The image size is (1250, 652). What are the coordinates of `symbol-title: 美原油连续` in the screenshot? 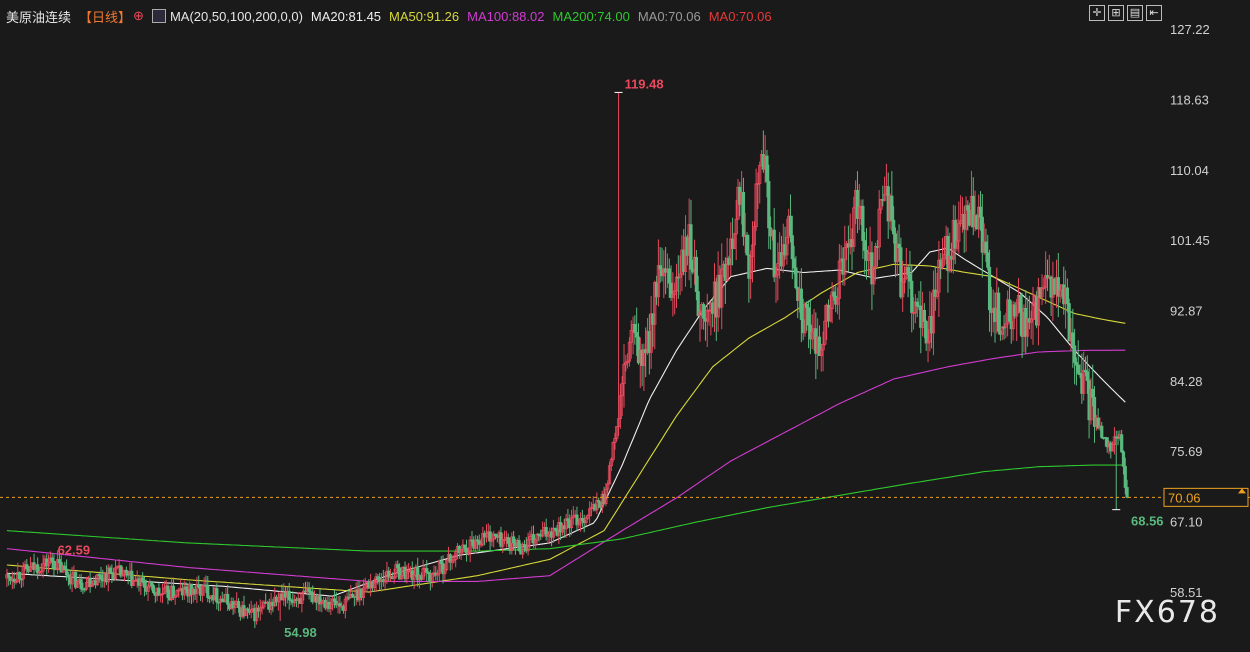 It's located at (38, 16).